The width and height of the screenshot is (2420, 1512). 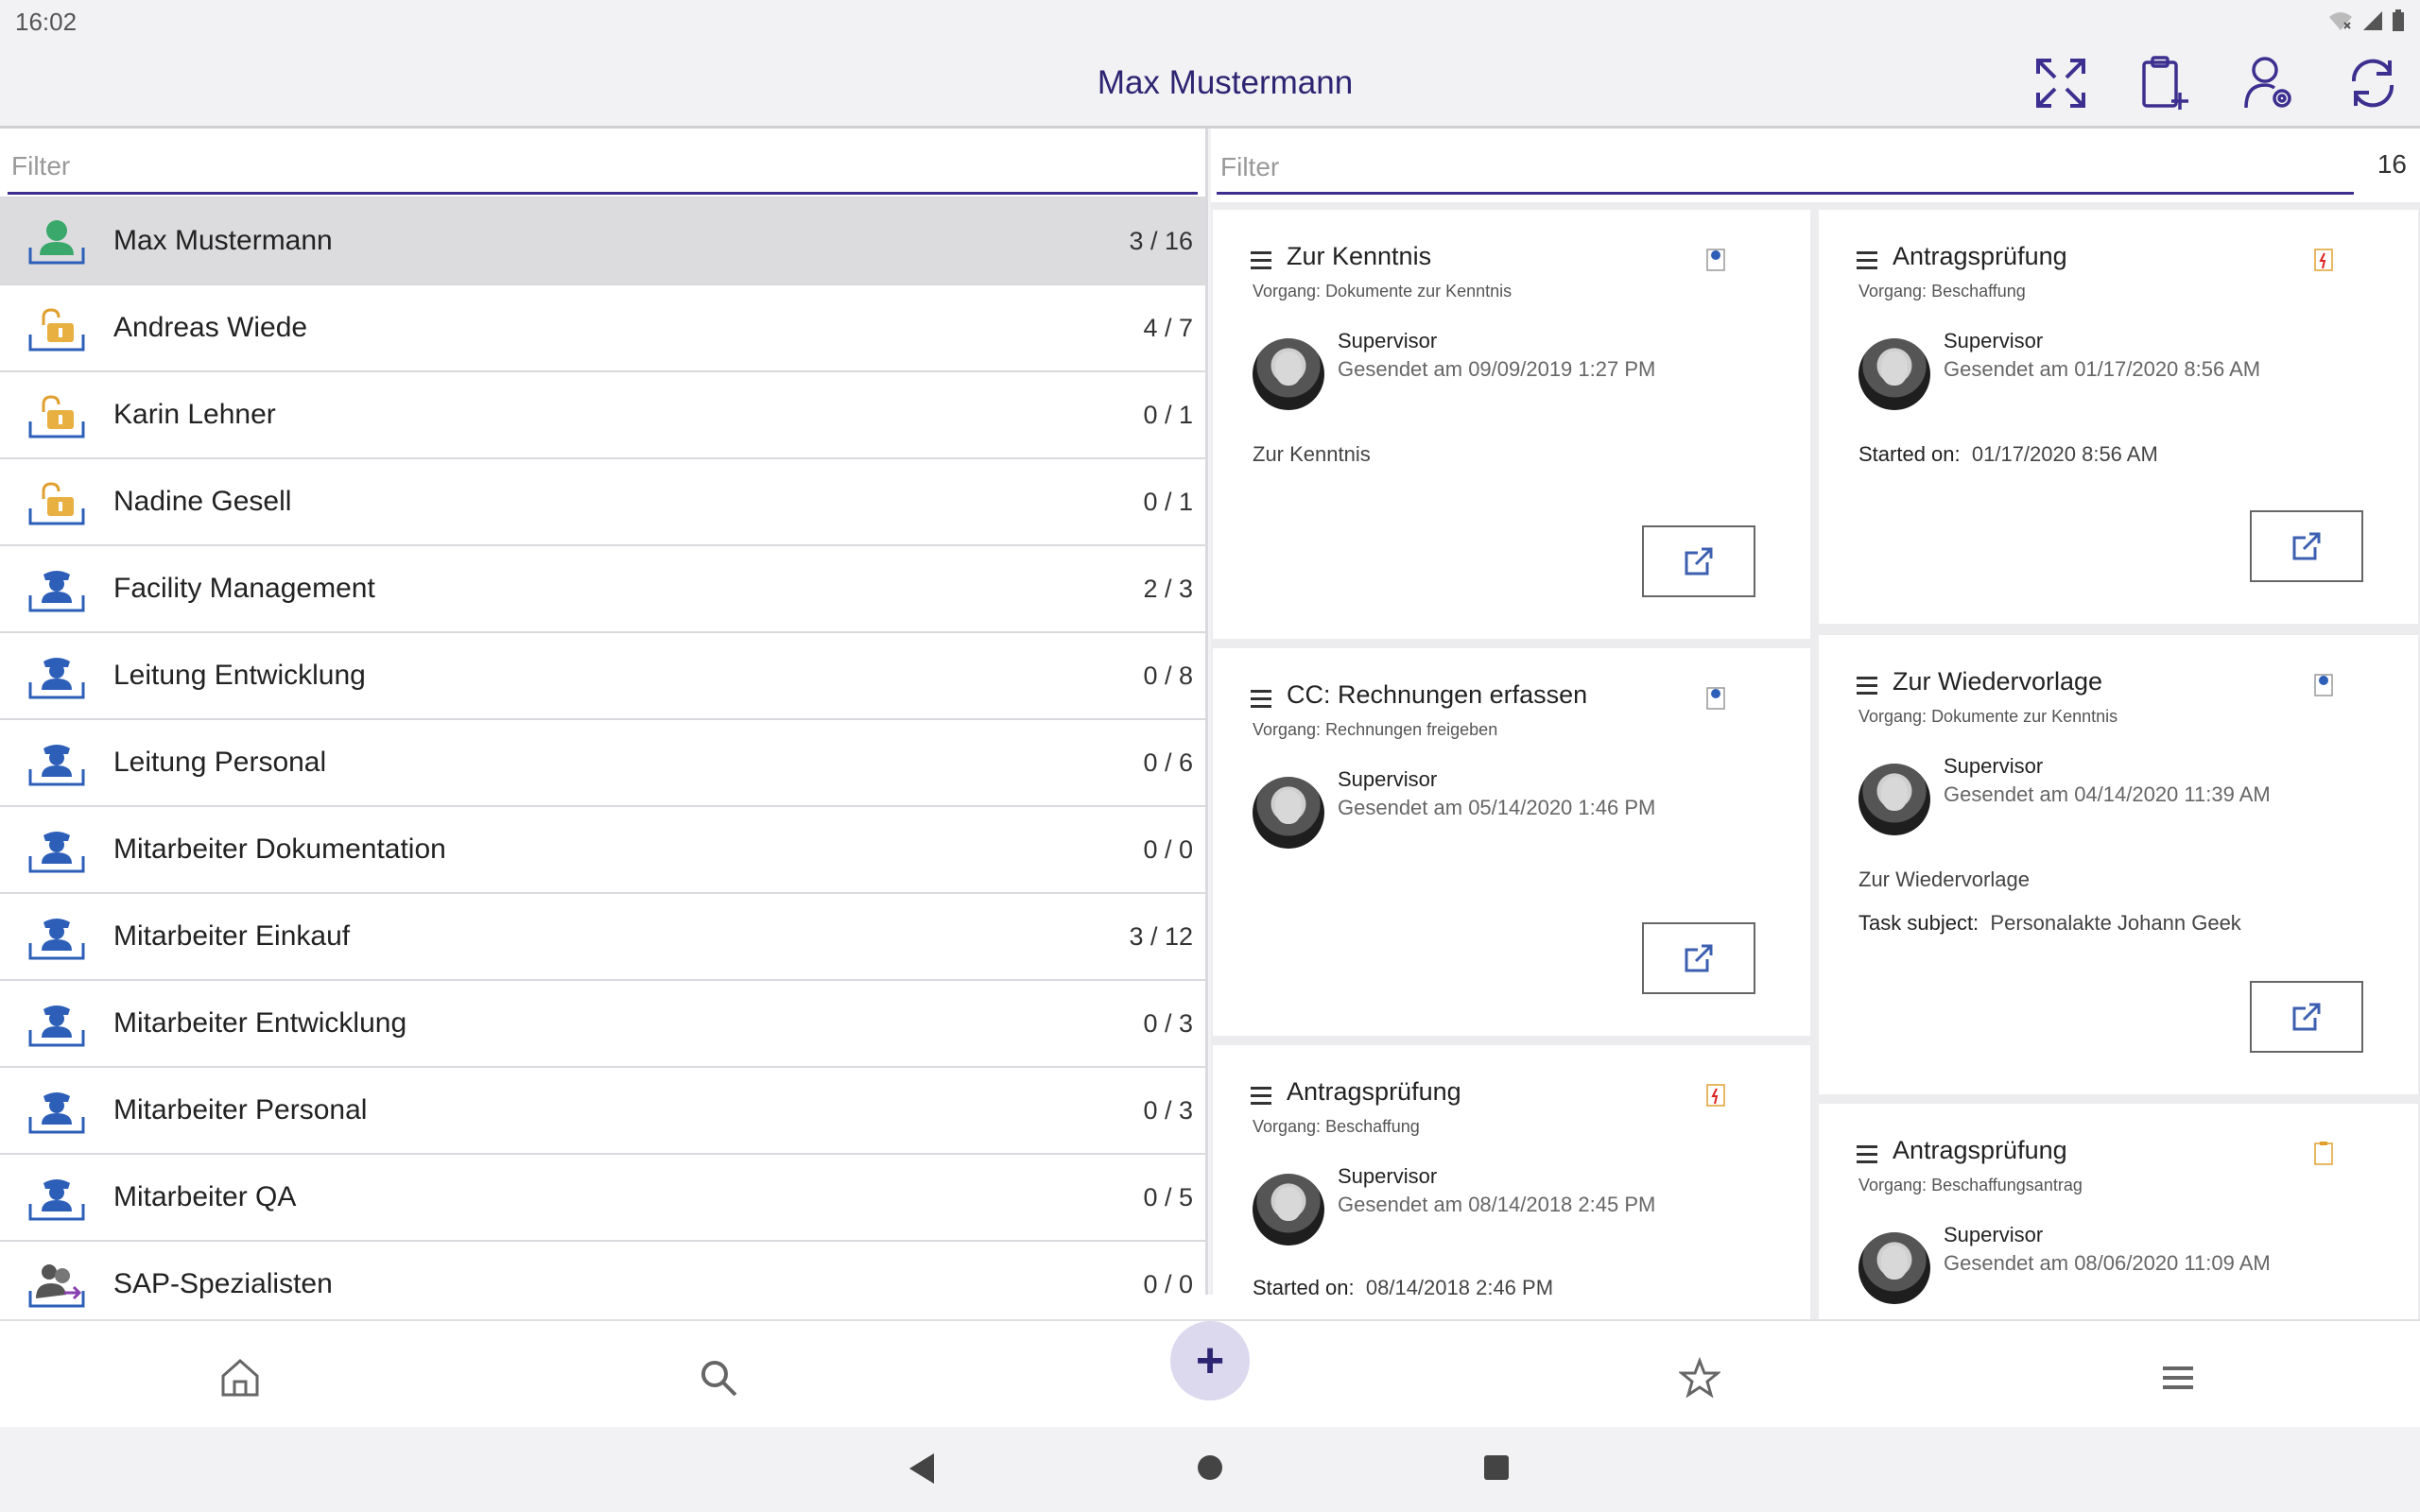 I want to click on expand-icon, so click(x=2060, y=83).